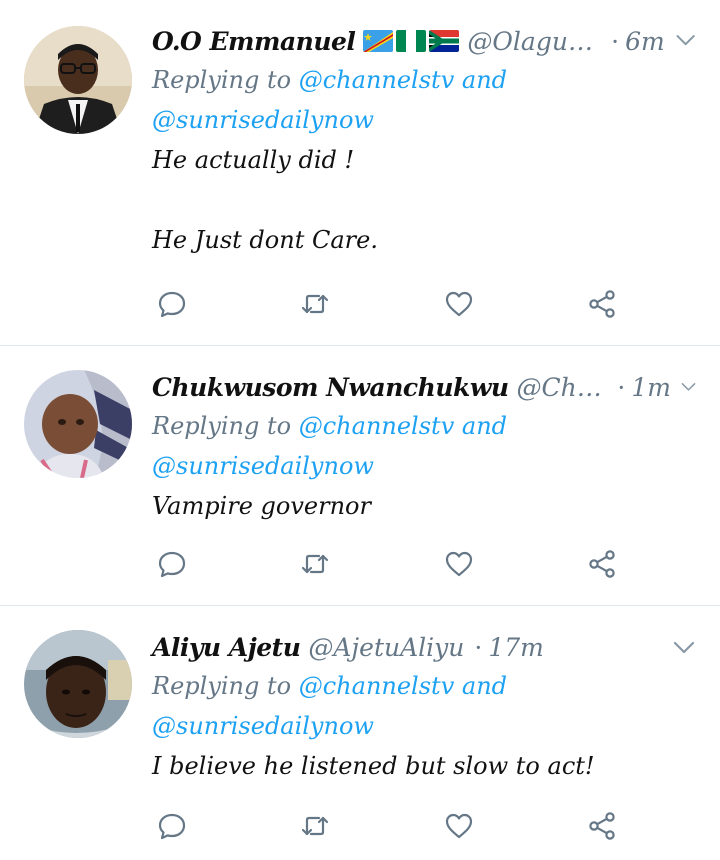  I want to click on tweet-text-line: Vampire governor, so click(261, 506).